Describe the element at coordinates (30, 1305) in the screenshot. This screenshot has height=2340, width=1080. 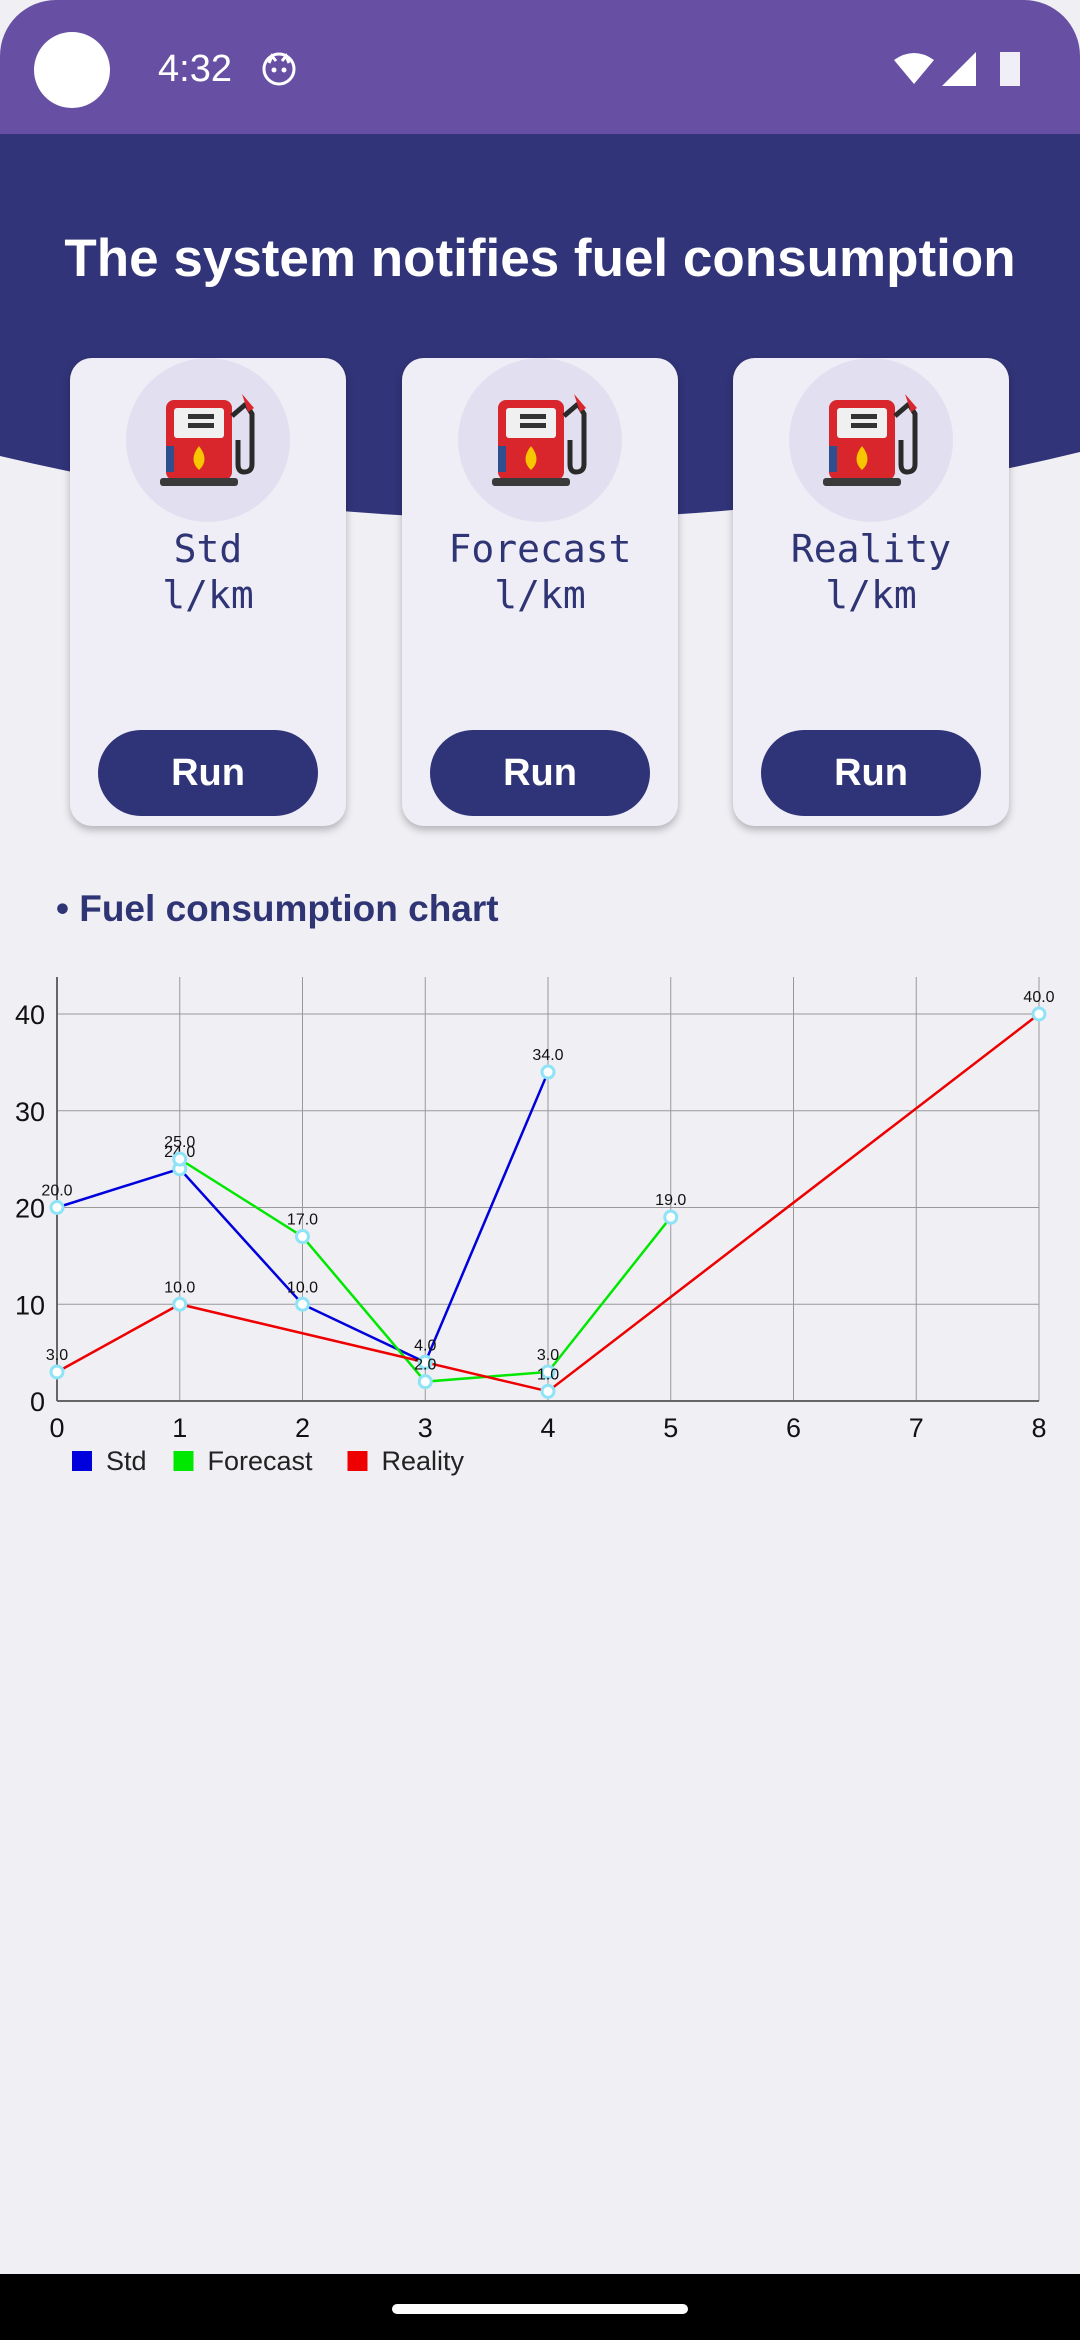
I see `y-tick-label: 10` at that location.